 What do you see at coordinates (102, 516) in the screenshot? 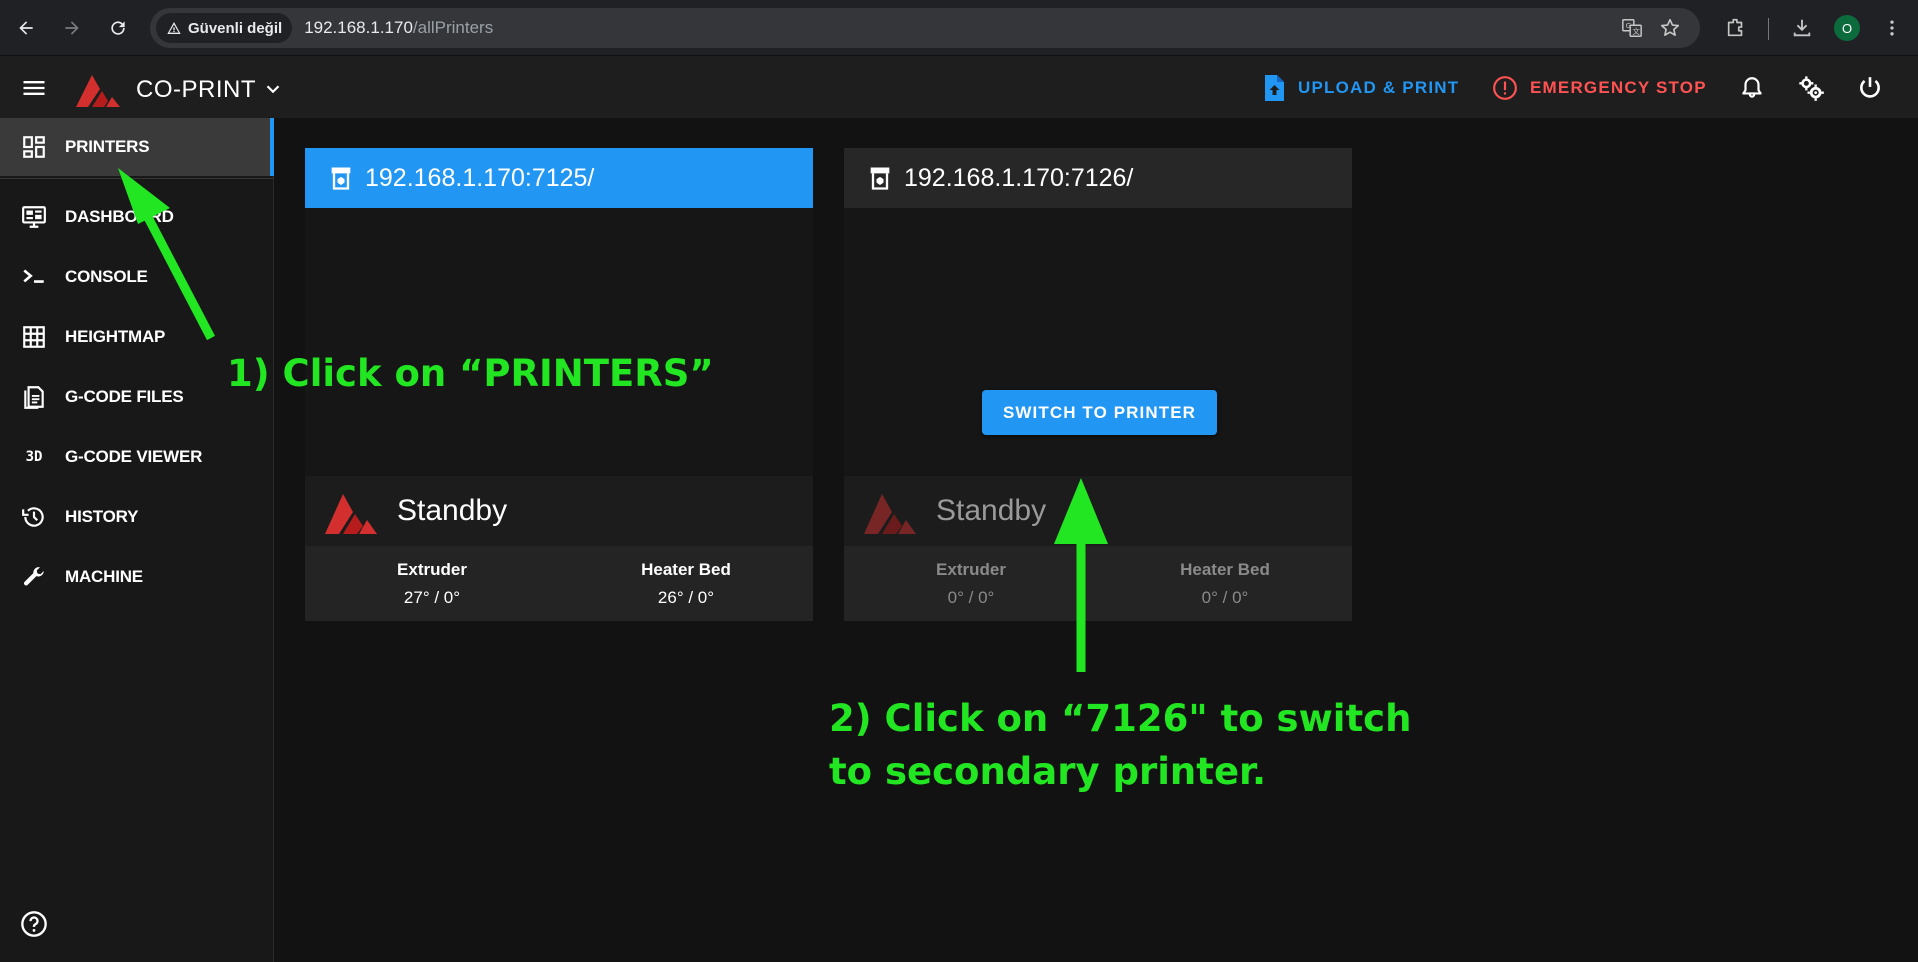
I see `sidebar-item-label: HISTORY` at bounding box center [102, 516].